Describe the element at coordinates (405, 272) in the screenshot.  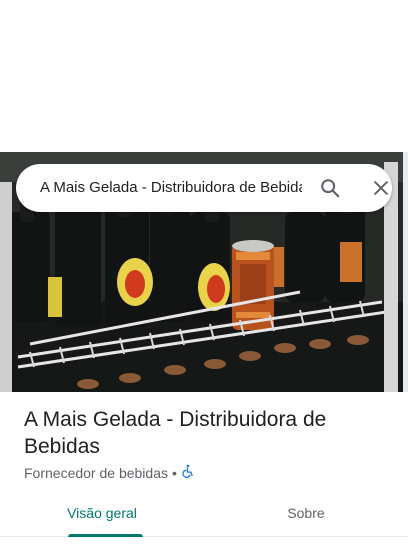
I see `scroll-edge` at that location.